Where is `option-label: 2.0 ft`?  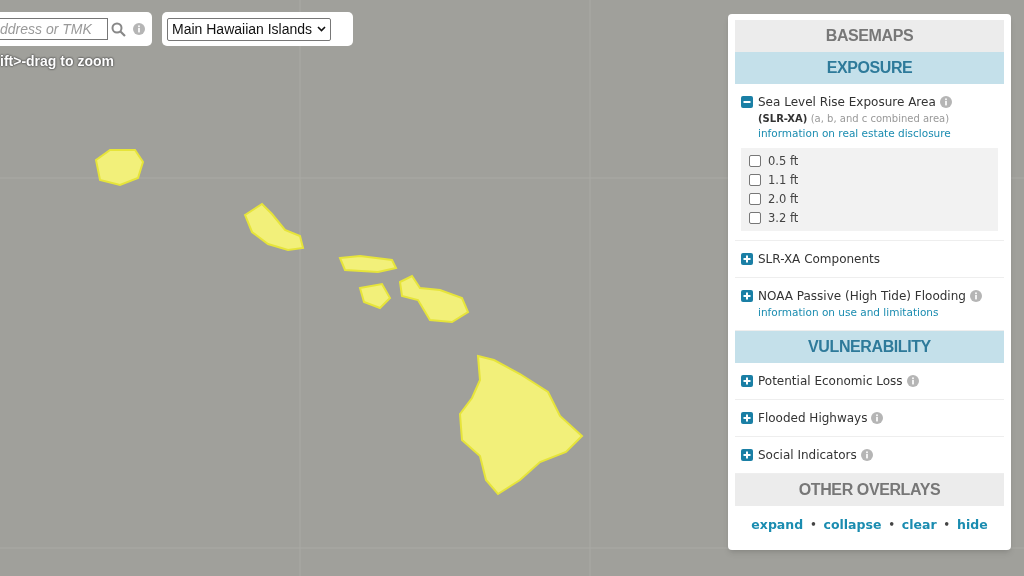 option-label: 2.0 ft is located at coordinates (783, 198).